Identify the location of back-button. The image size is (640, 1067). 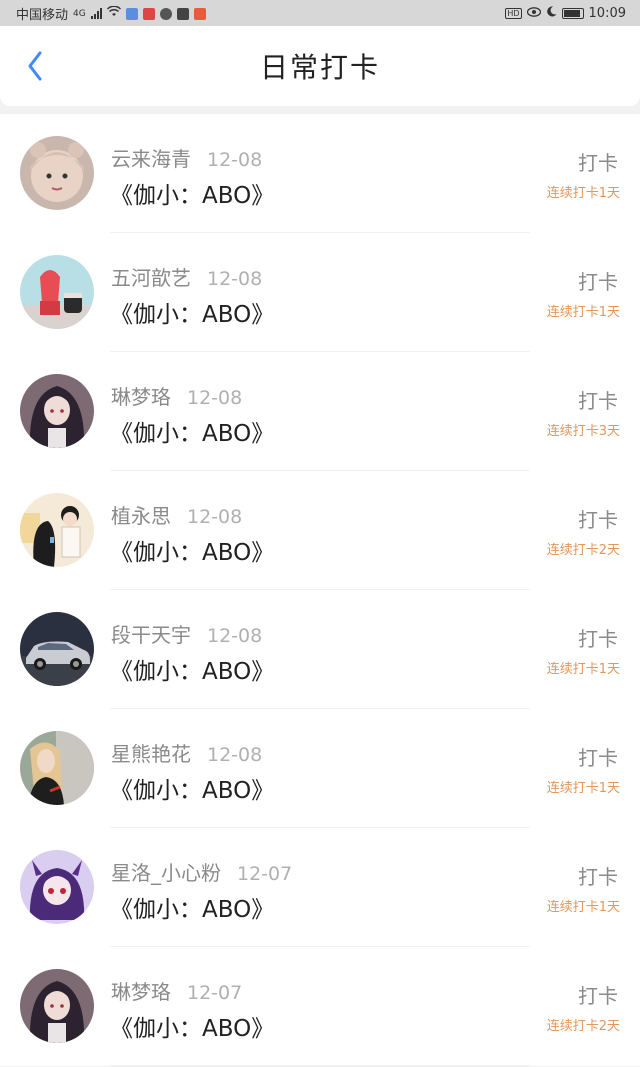
(35, 66).